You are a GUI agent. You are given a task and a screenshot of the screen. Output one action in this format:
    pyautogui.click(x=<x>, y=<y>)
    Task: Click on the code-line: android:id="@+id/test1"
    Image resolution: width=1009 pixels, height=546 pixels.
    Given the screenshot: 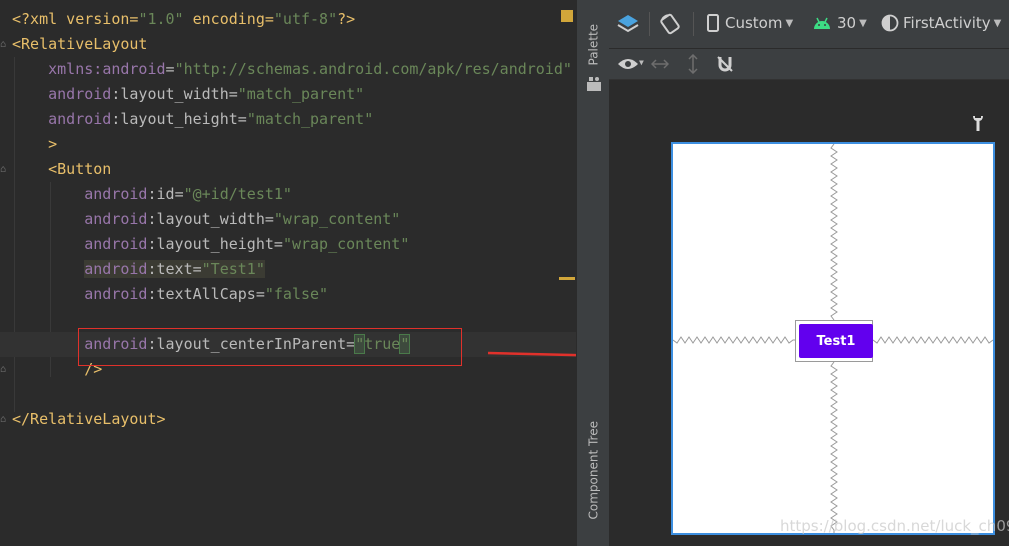 What is the action you would take?
    pyautogui.click(x=152, y=194)
    